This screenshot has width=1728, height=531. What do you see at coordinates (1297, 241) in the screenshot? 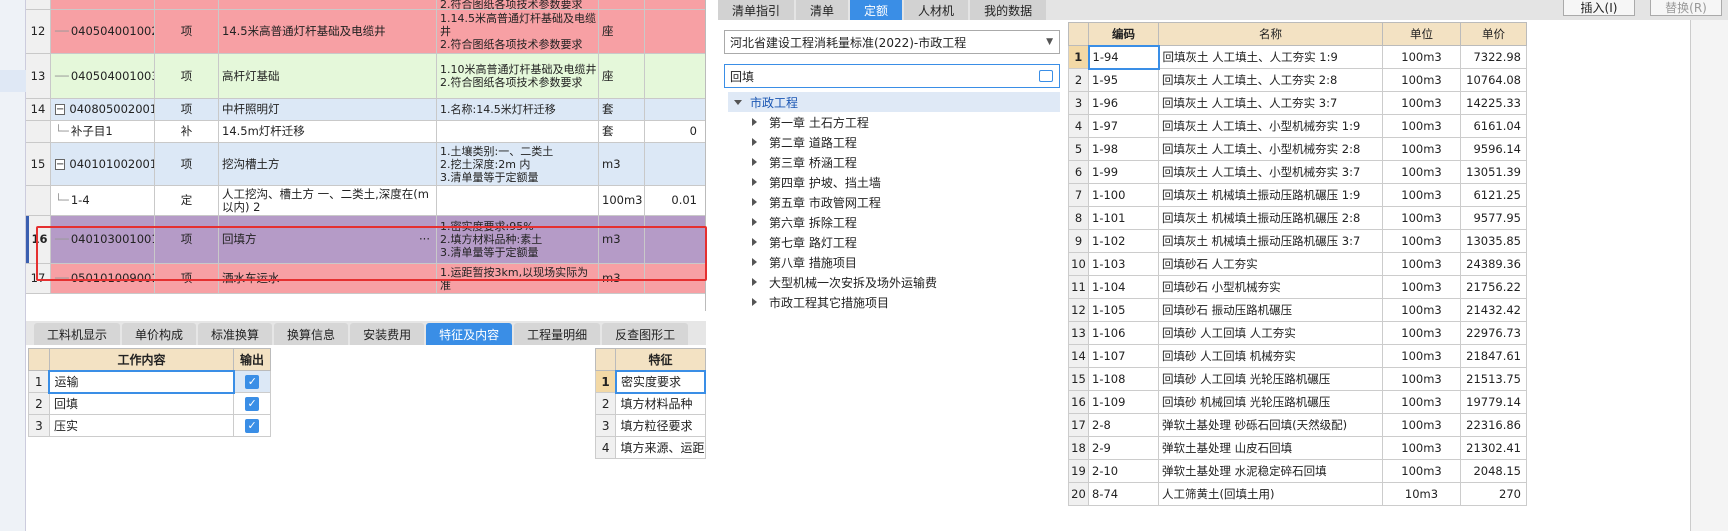
I see `quota-row: 9 1-102 回填灰土 机械填土振动压路机碾压 3:7 100m3 13035.85` at bounding box center [1297, 241].